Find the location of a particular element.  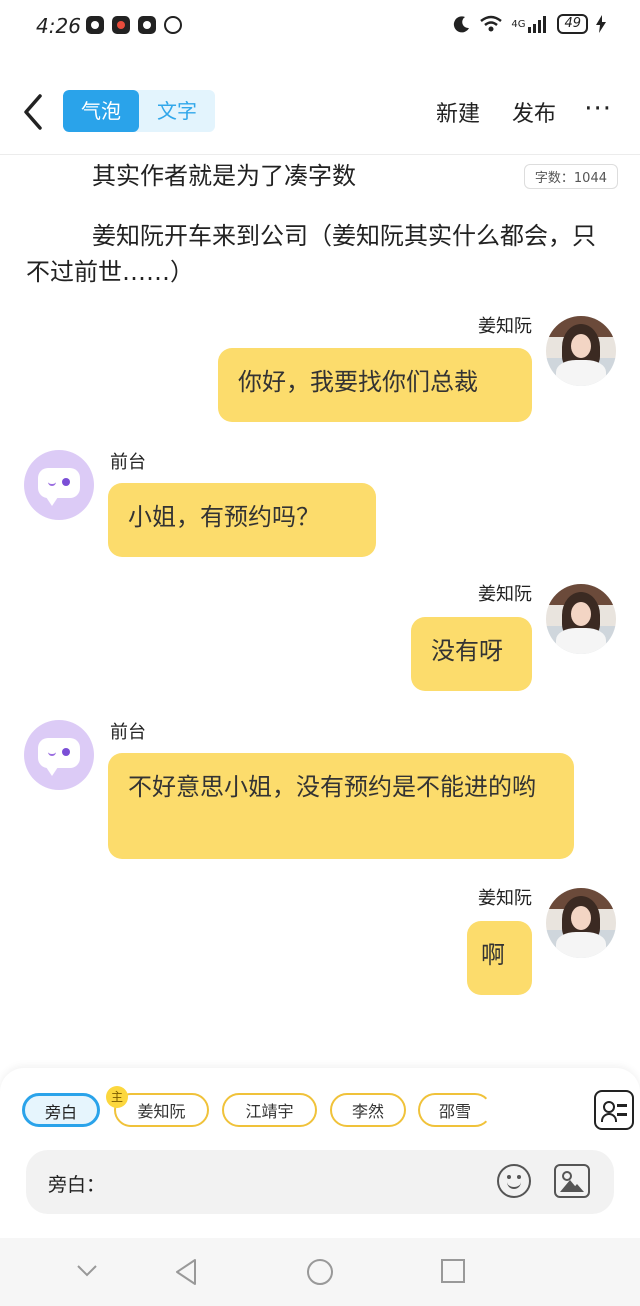

character-chip: 江靖宇 is located at coordinates (269, 1110).